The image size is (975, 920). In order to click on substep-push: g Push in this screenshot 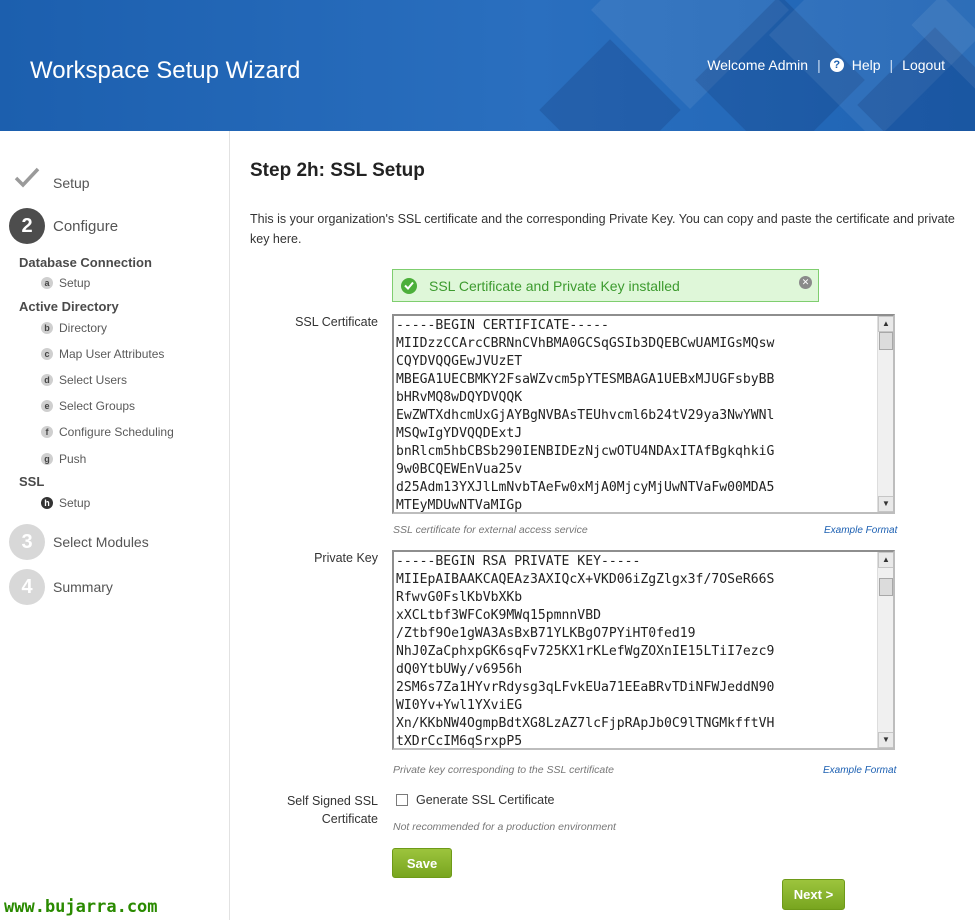, I will do `click(63, 459)`.